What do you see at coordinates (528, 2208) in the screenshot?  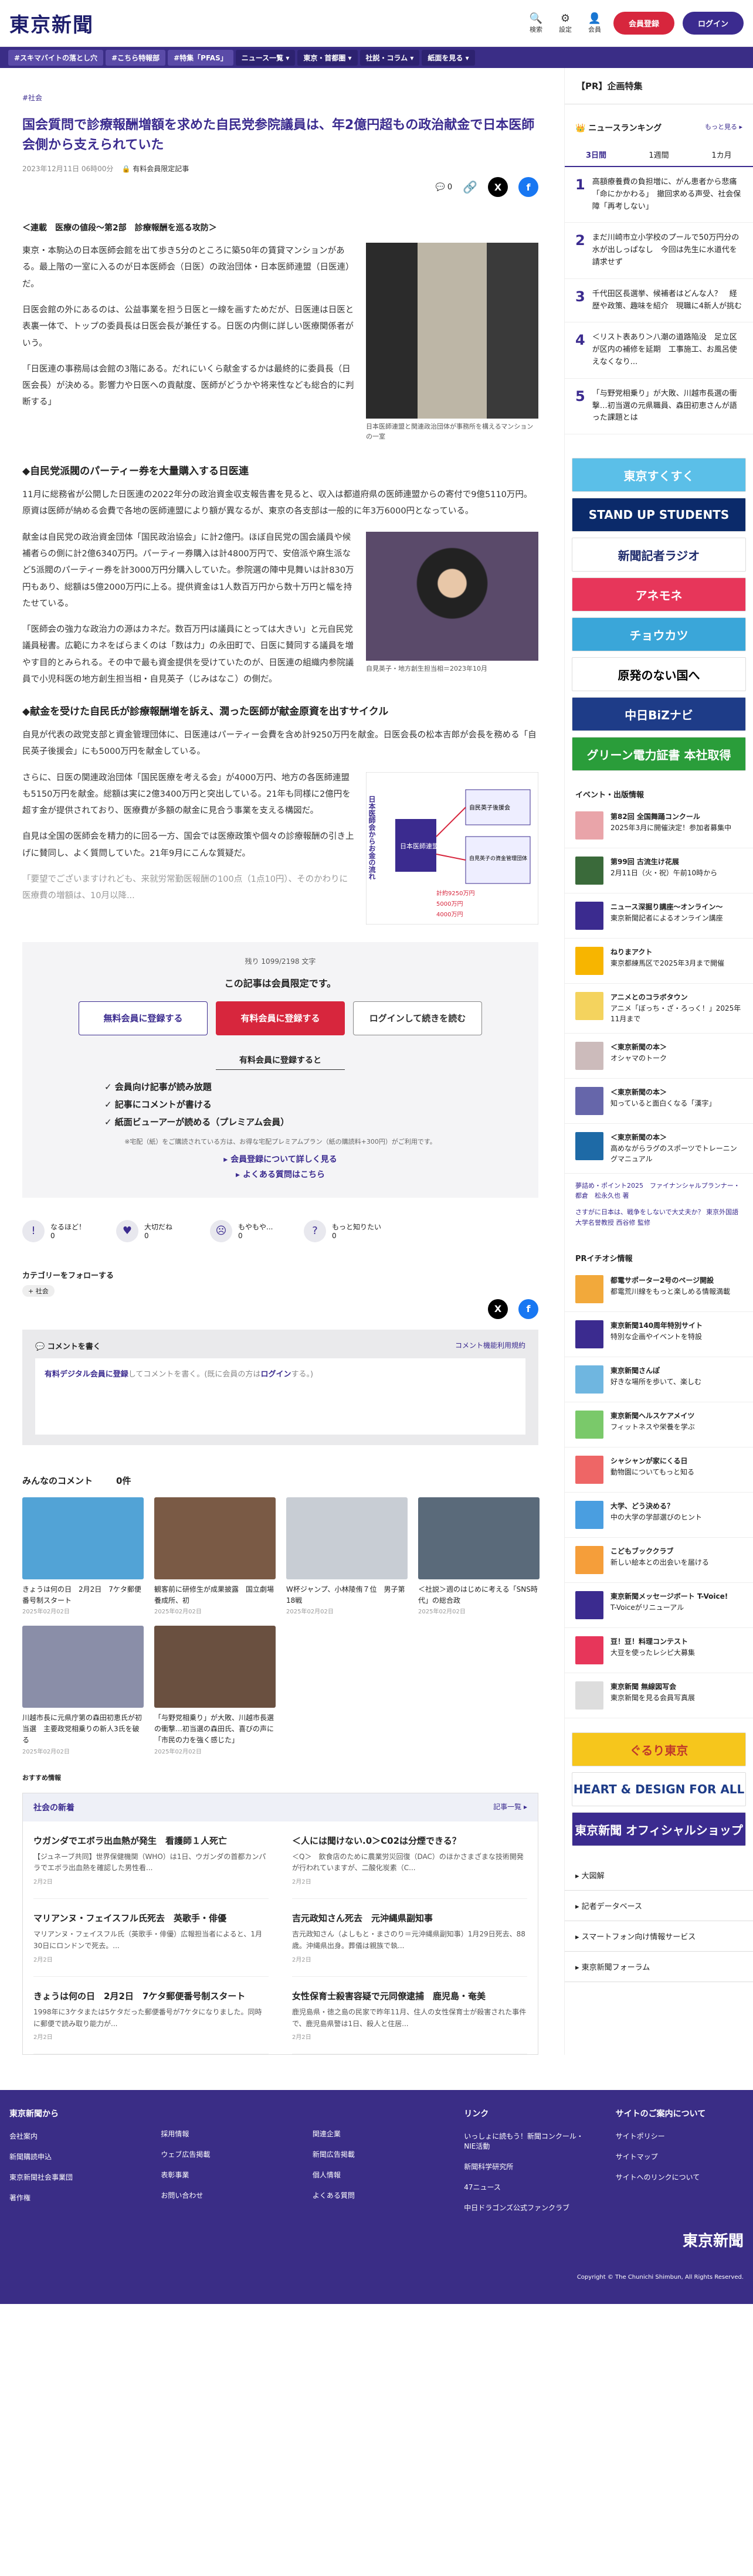 I see `footer-link: 中日ドラゴンズ公式ファンクラブ` at bounding box center [528, 2208].